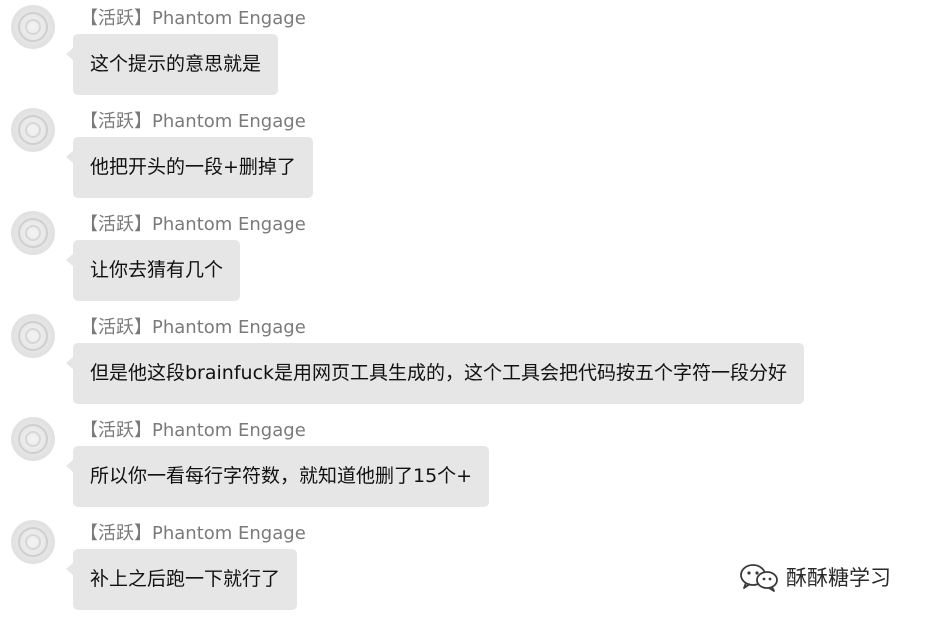 The image size is (932, 618). I want to click on message-bubble: 补上之后跑一下就行了, so click(181, 579).